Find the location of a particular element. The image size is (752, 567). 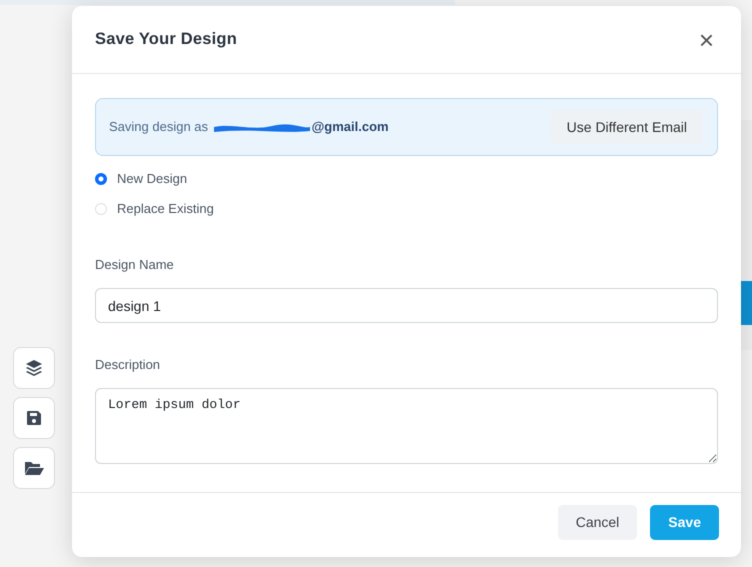

option-label: New Design is located at coordinates (152, 179).